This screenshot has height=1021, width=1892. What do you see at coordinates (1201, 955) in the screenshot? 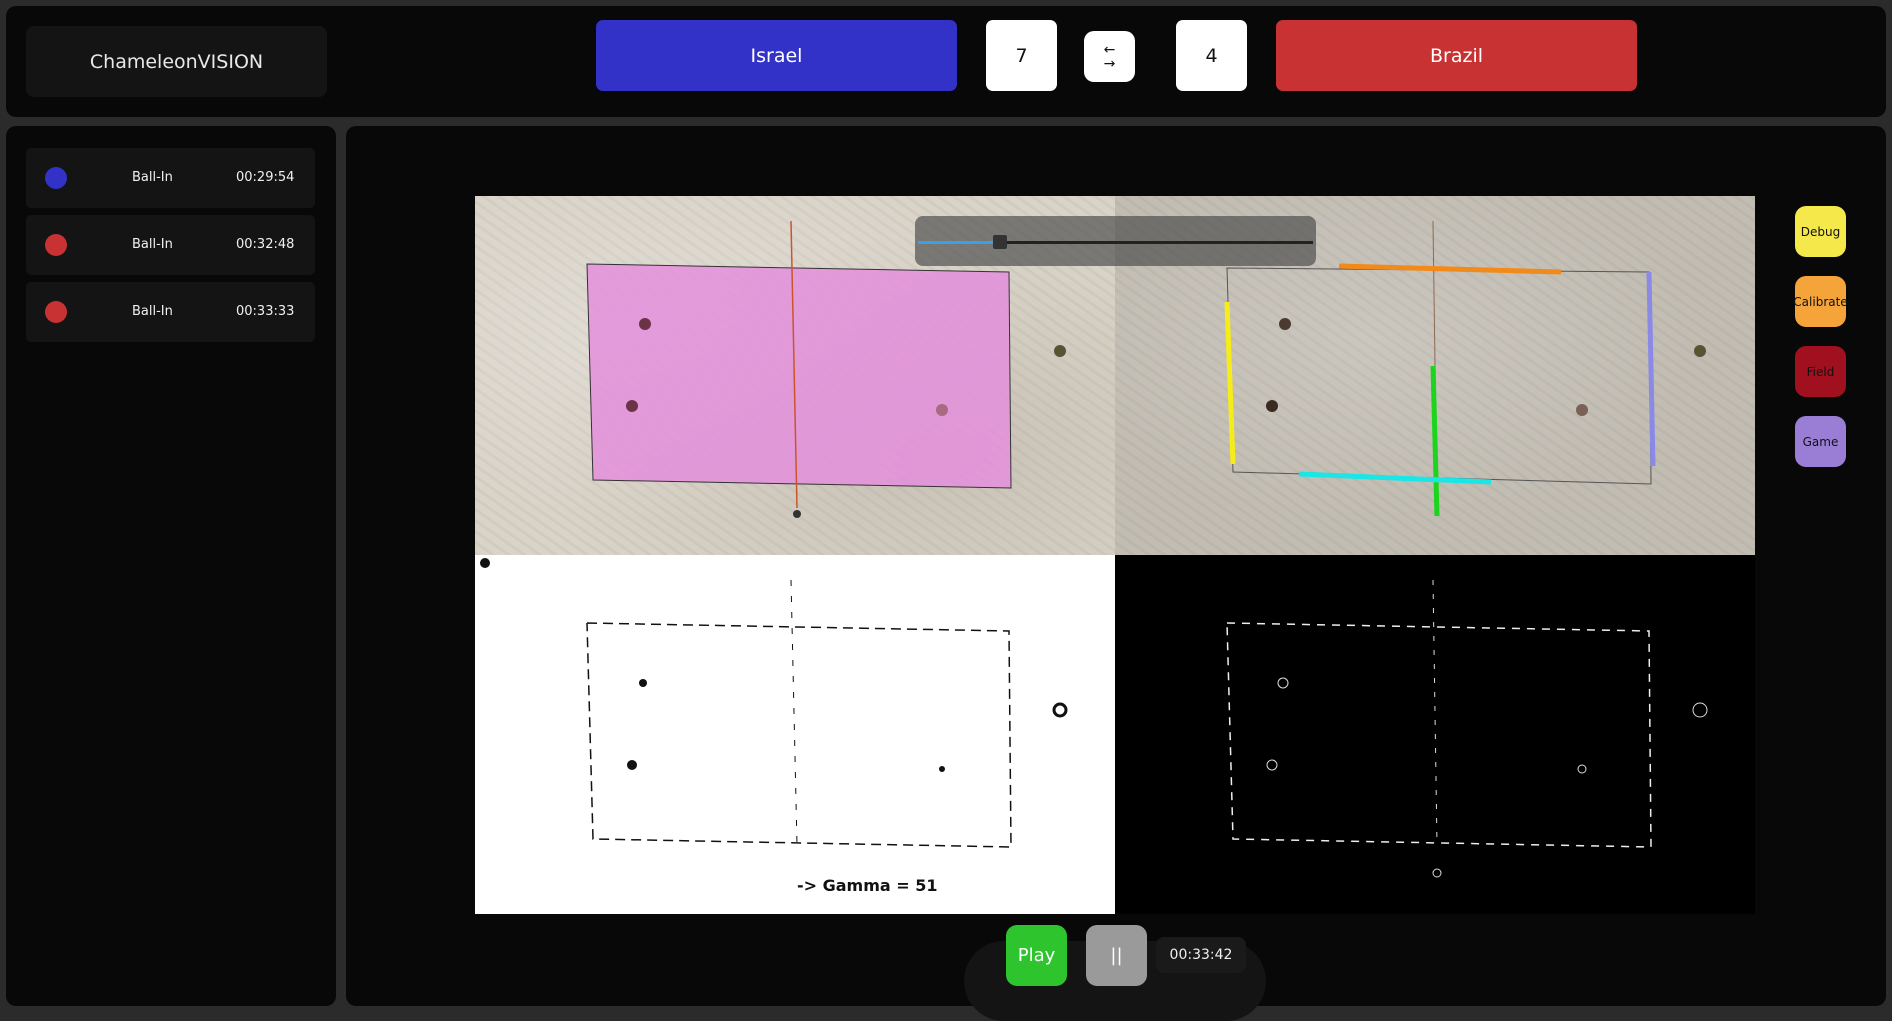
I see `playback-time: 00:33:42` at bounding box center [1201, 955].